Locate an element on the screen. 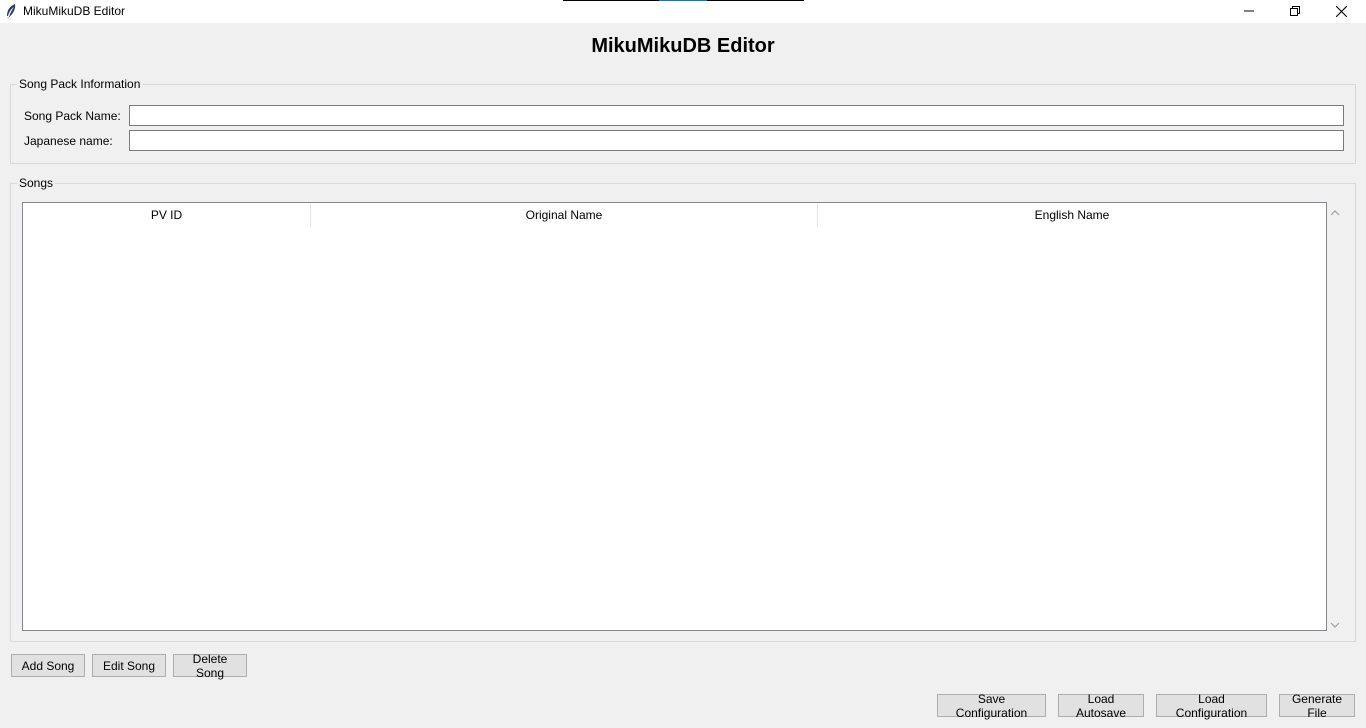  save-configuration-button: Save Configuration is located at coordinates (991, 706).